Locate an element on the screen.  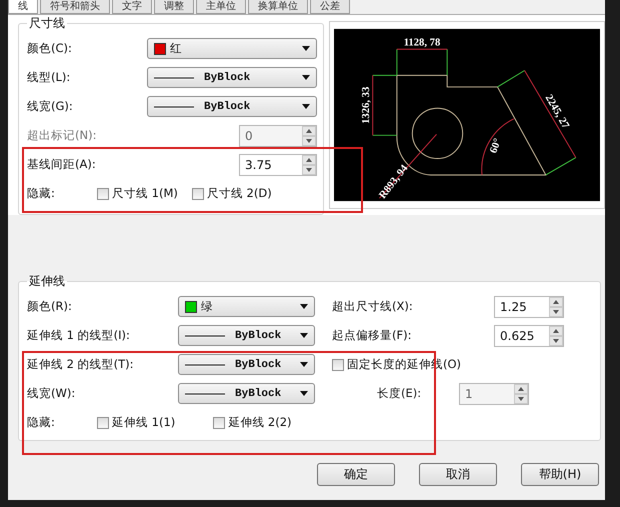
tab: 线 is located at coordinates (23, 7).